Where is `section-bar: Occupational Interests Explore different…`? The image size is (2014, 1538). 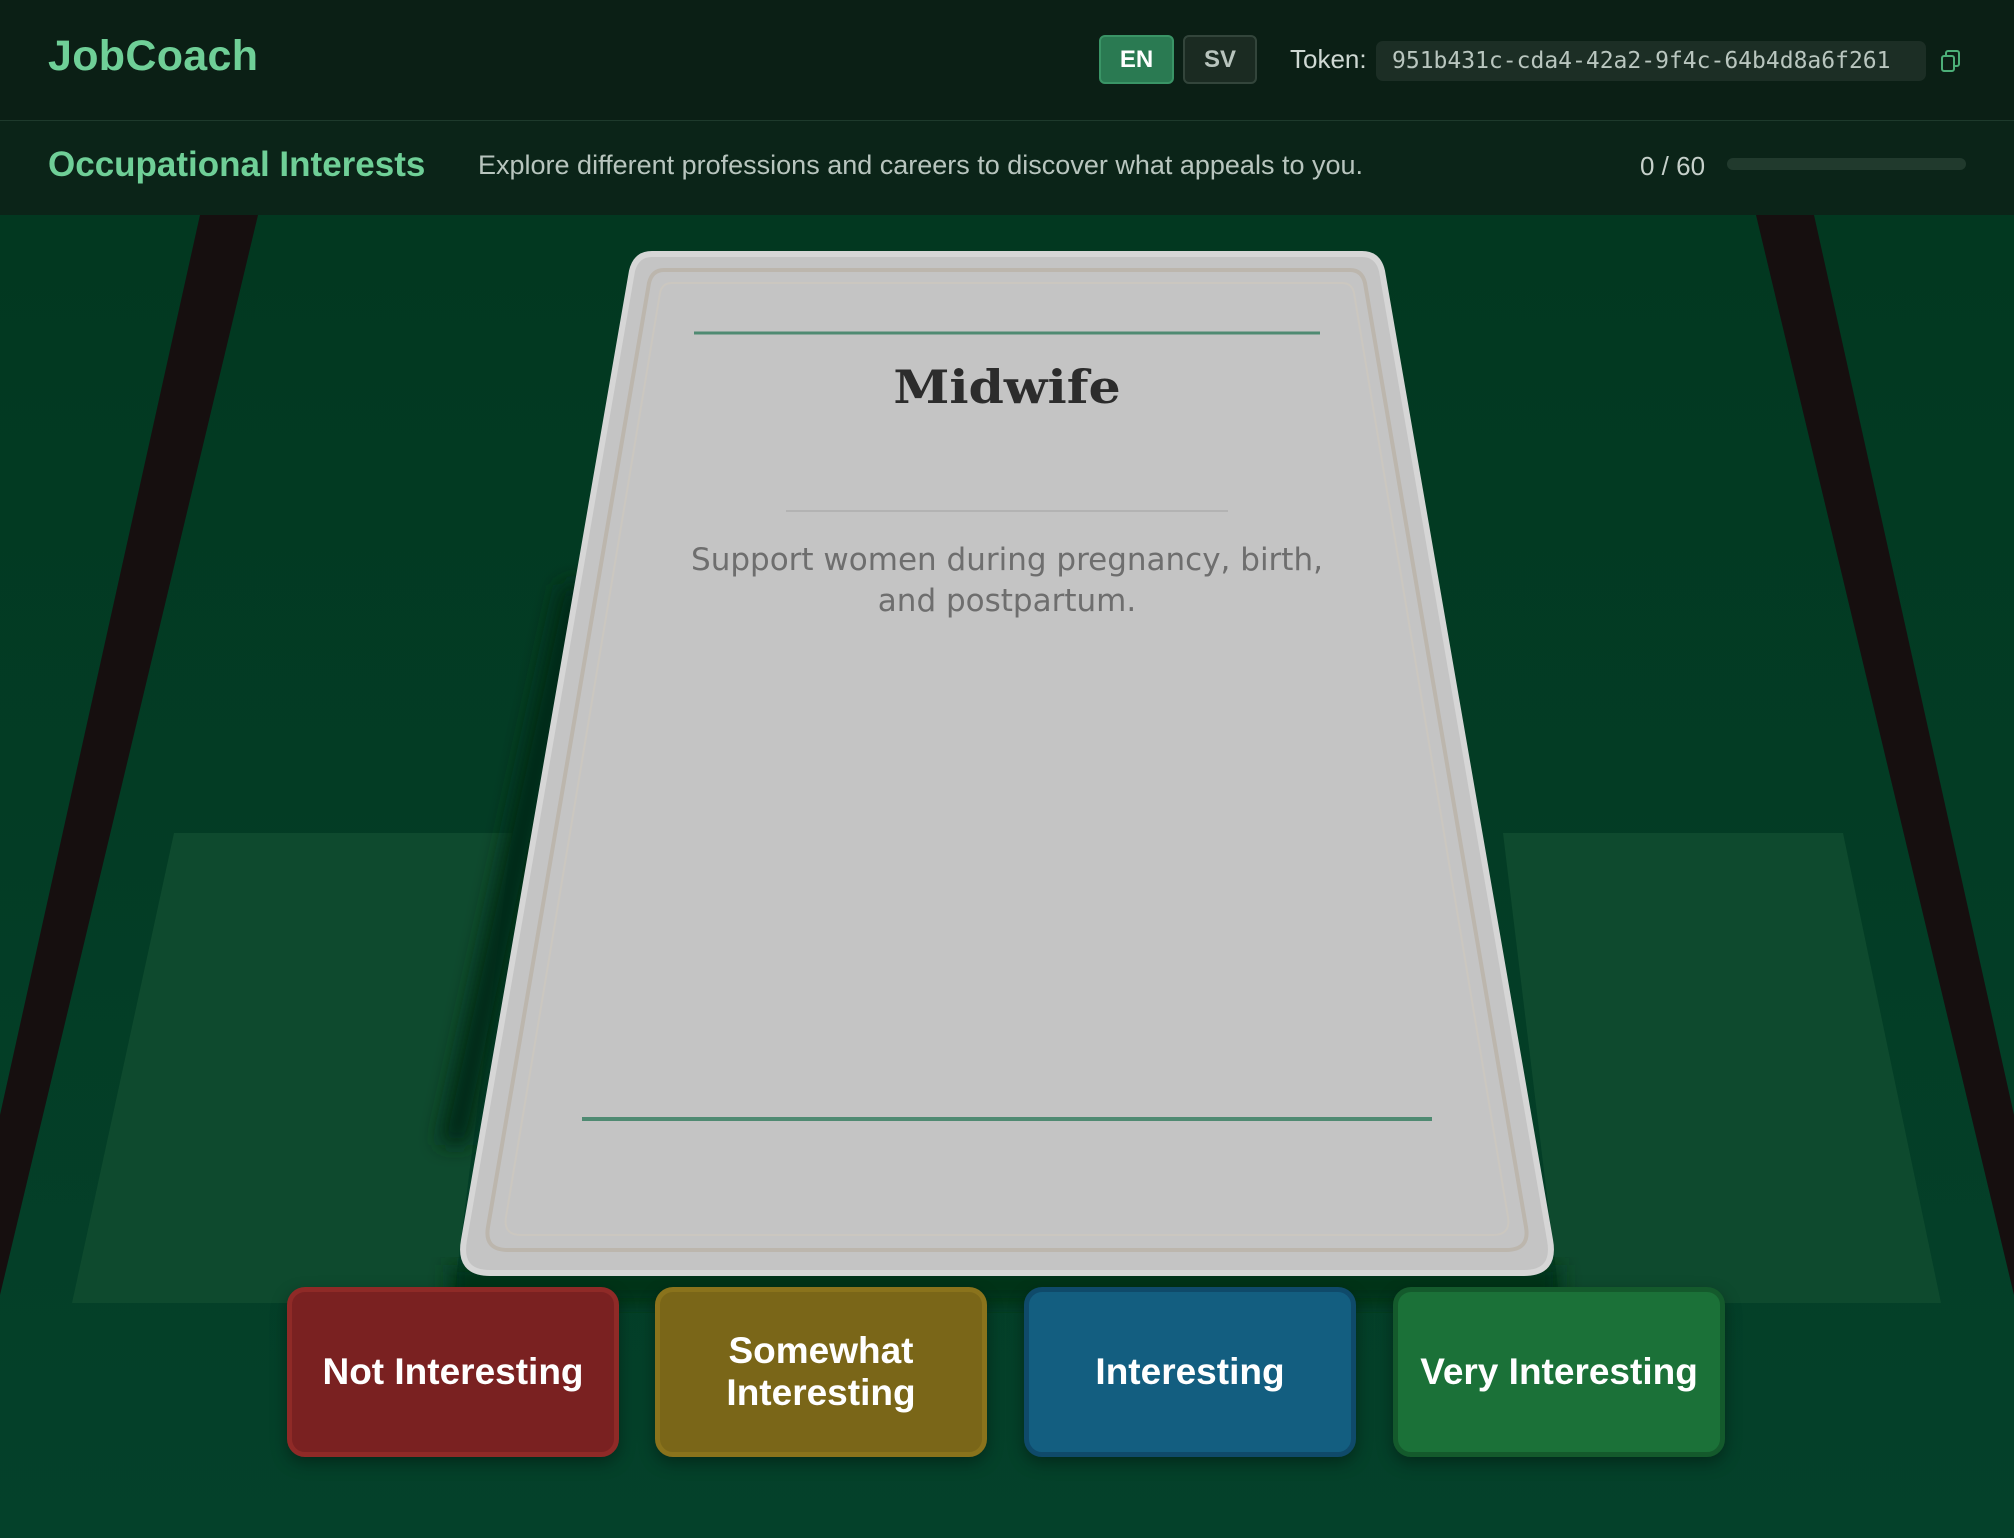
section-bar: Occupational Interests Explore different… is located at coordinates (1007, 168).